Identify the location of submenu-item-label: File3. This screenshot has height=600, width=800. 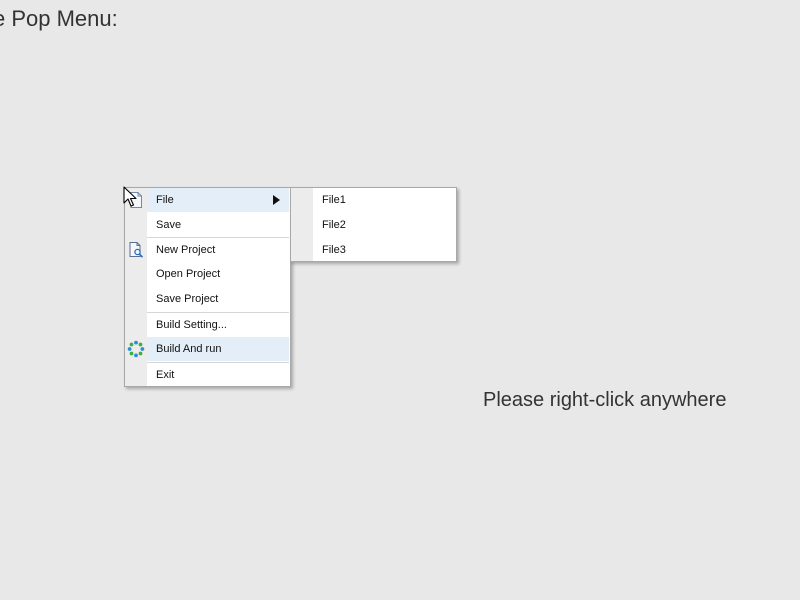
(334, 250).